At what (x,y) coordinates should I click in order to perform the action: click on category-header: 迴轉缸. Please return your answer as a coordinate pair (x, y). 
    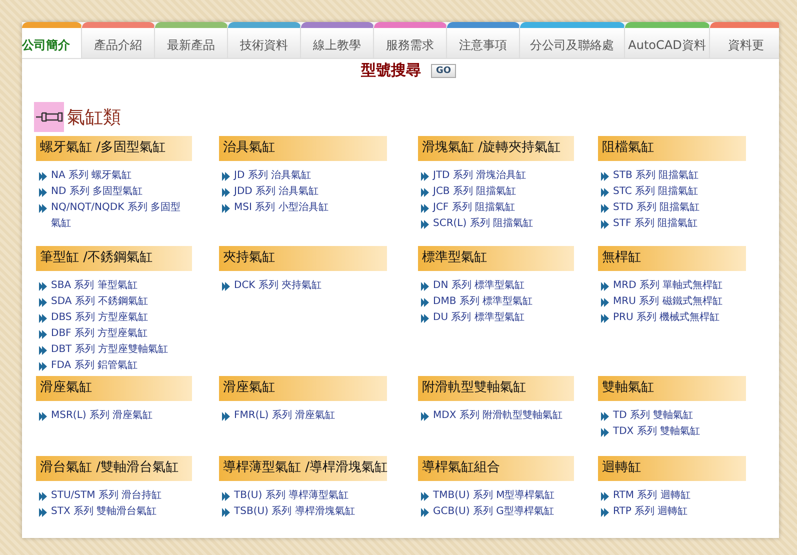
    Looking at the image, I should click on (672, 468).